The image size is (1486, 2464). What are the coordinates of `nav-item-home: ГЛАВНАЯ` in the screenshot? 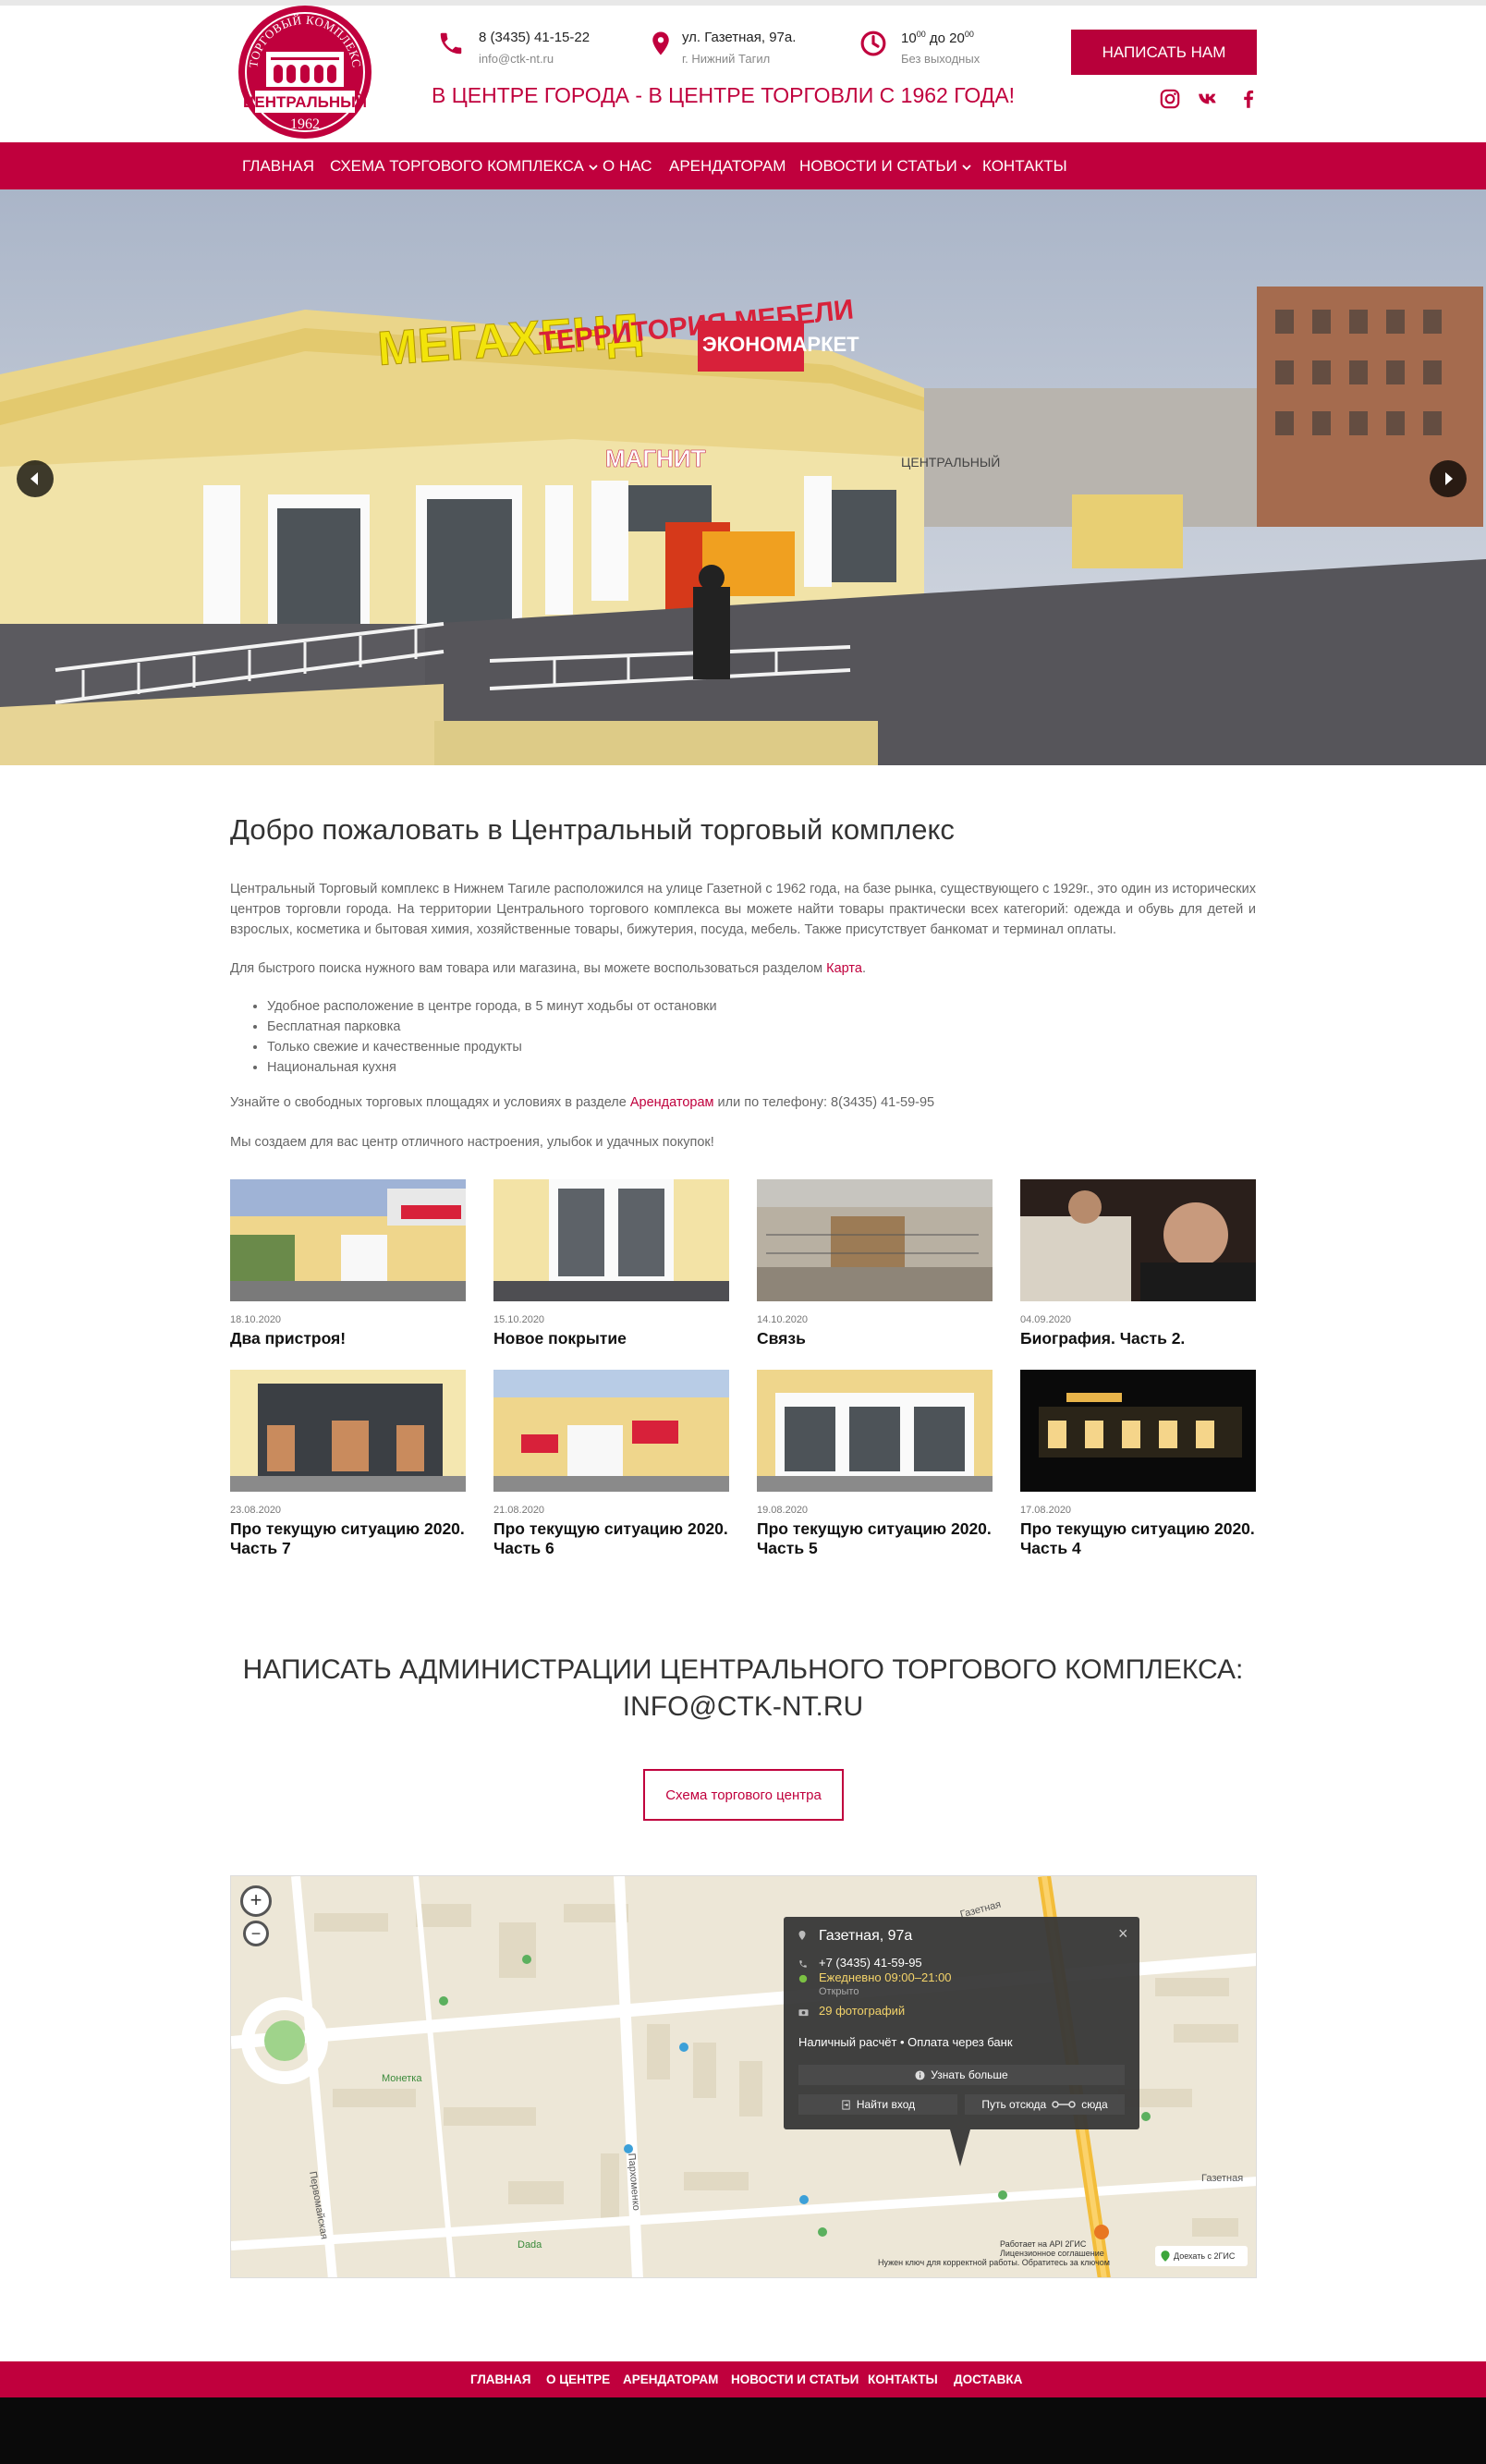 It's located at (278, 165).